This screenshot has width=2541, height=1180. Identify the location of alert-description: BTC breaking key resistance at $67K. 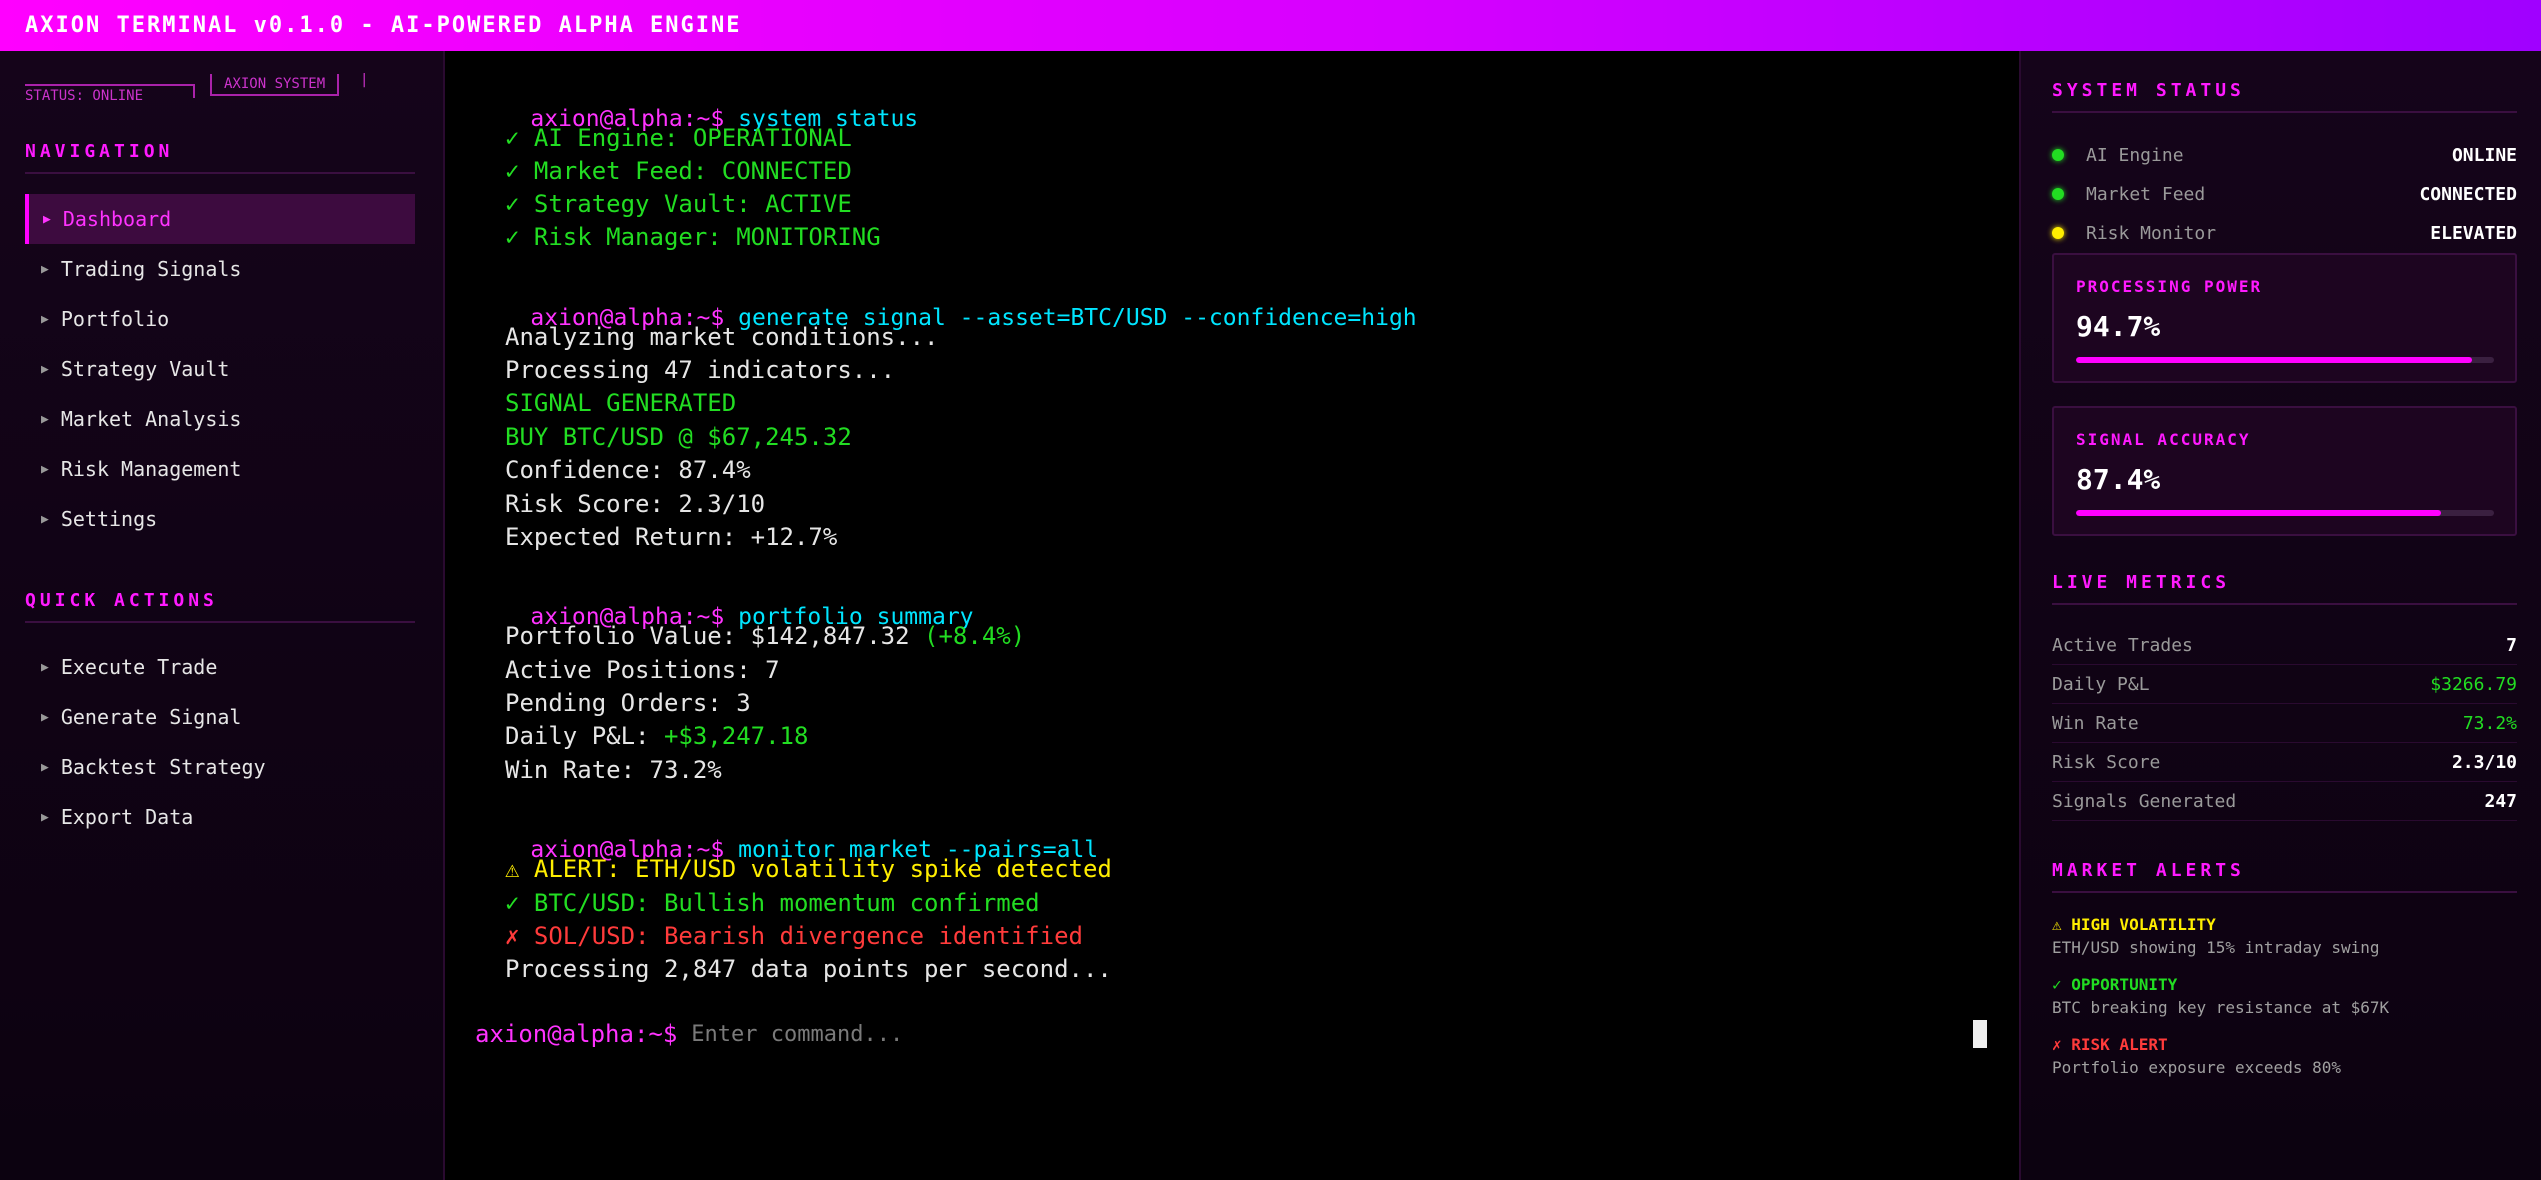
(2221, 1007).